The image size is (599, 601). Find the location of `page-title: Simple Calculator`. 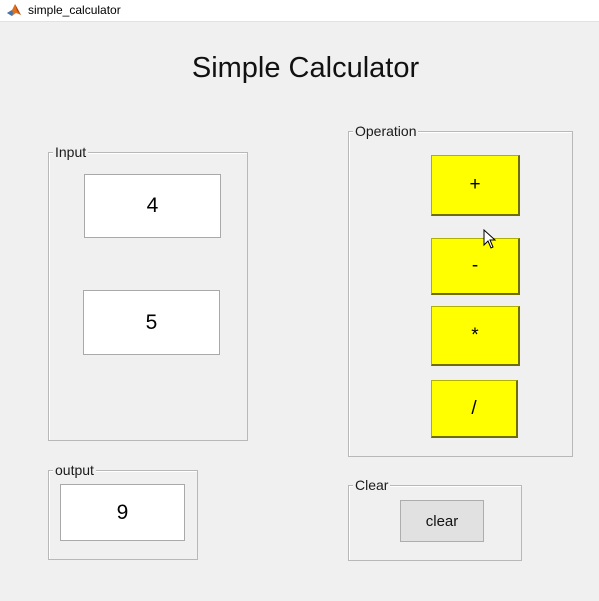

page-title: Simple Calculator is located at coordinates (305, 68).